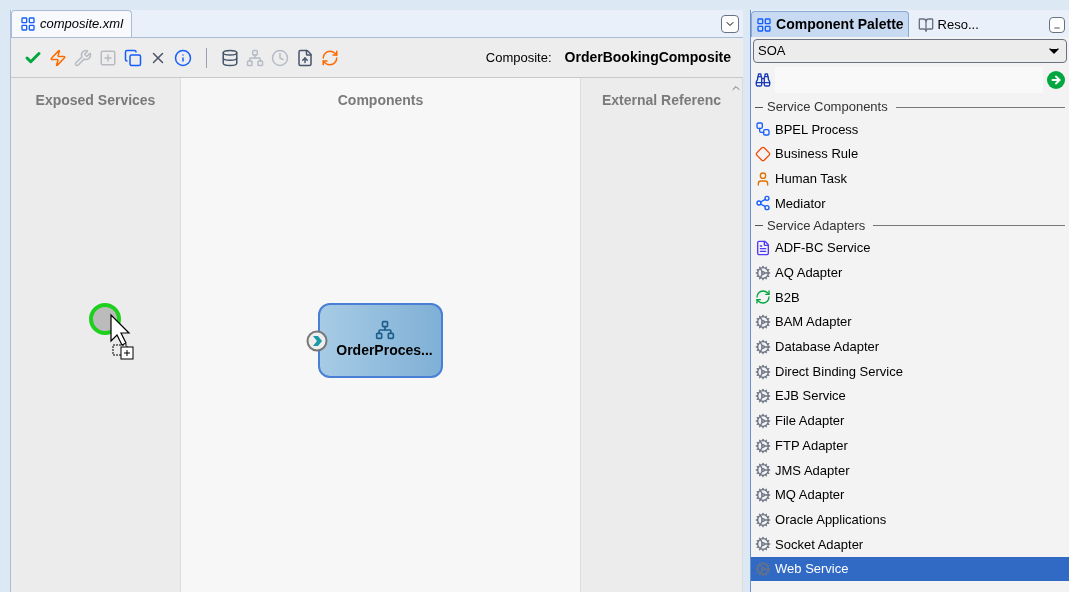 Image resolution: width=1069 pixels, height=592 pixels. What do you see at coordinates (58, 57) in the screenshot?
I see `lightning-button` at bounding box center [58, 57].